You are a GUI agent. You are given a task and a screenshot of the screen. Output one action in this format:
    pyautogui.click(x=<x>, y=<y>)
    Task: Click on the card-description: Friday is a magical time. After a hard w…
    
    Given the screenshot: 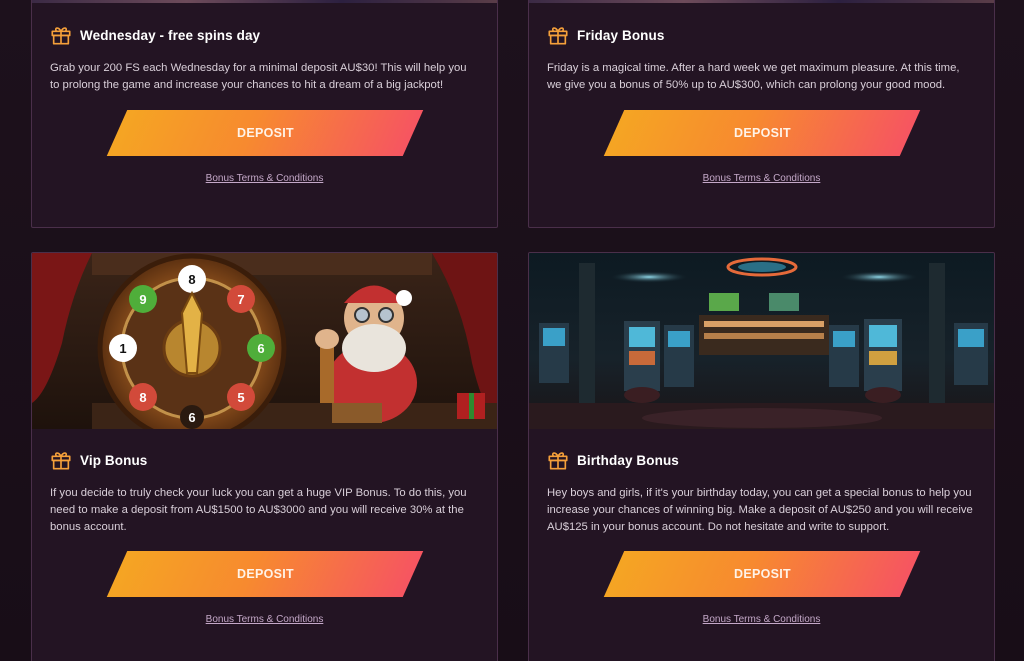 What is the action you would take?
    pyautogui.click(x=753, y=76)
    